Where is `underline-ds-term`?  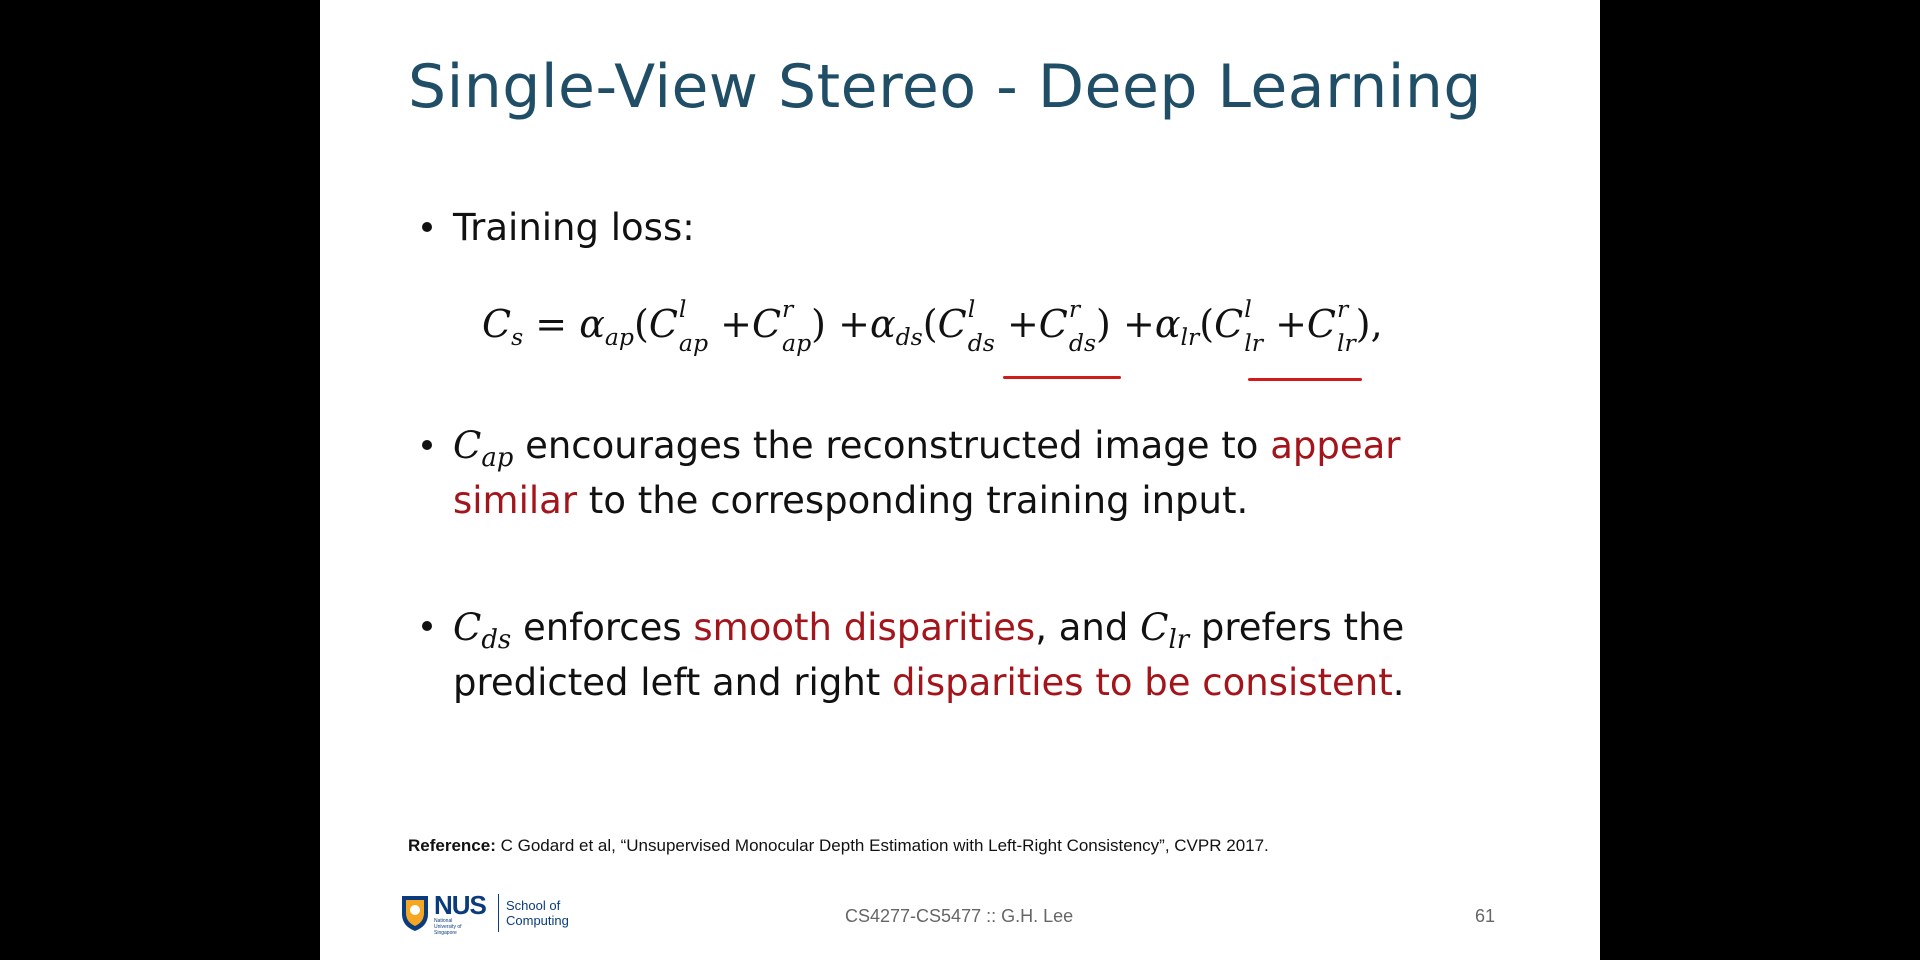 underline-ds-term is located at coordinates (1062, 377).